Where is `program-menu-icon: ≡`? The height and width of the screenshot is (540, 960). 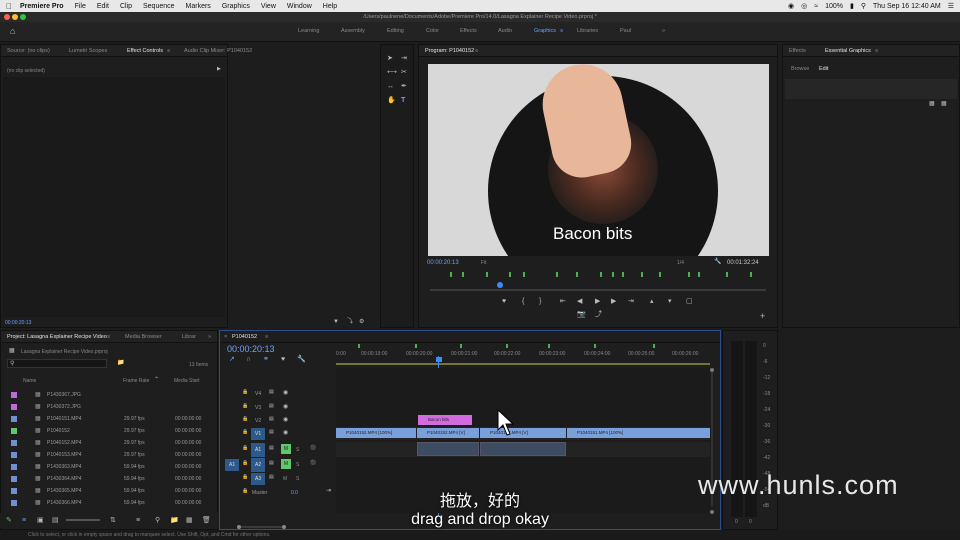
program-menu-icon: ≡ is located at coordinates (476, 51).